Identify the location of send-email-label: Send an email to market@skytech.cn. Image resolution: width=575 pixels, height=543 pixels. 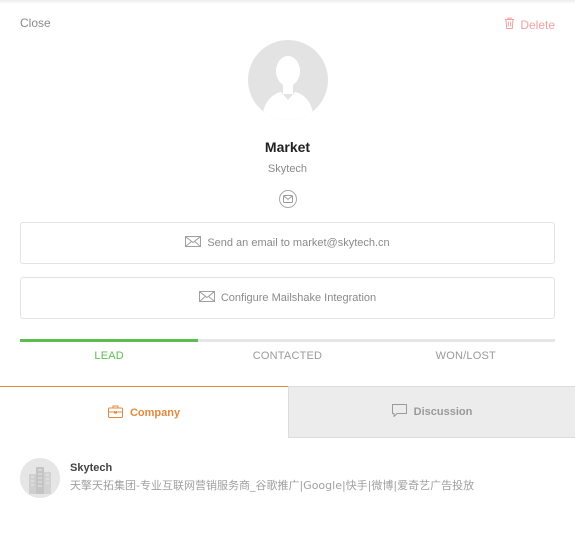
(298, 243).